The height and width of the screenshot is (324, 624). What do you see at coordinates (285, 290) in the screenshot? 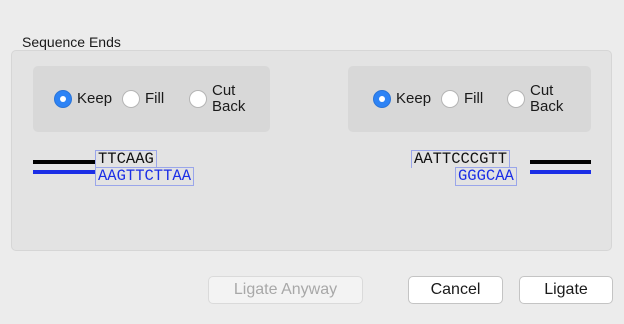
I see `ligate-anyway-button: Ligate Anyway` at bounding box center [285, 290].